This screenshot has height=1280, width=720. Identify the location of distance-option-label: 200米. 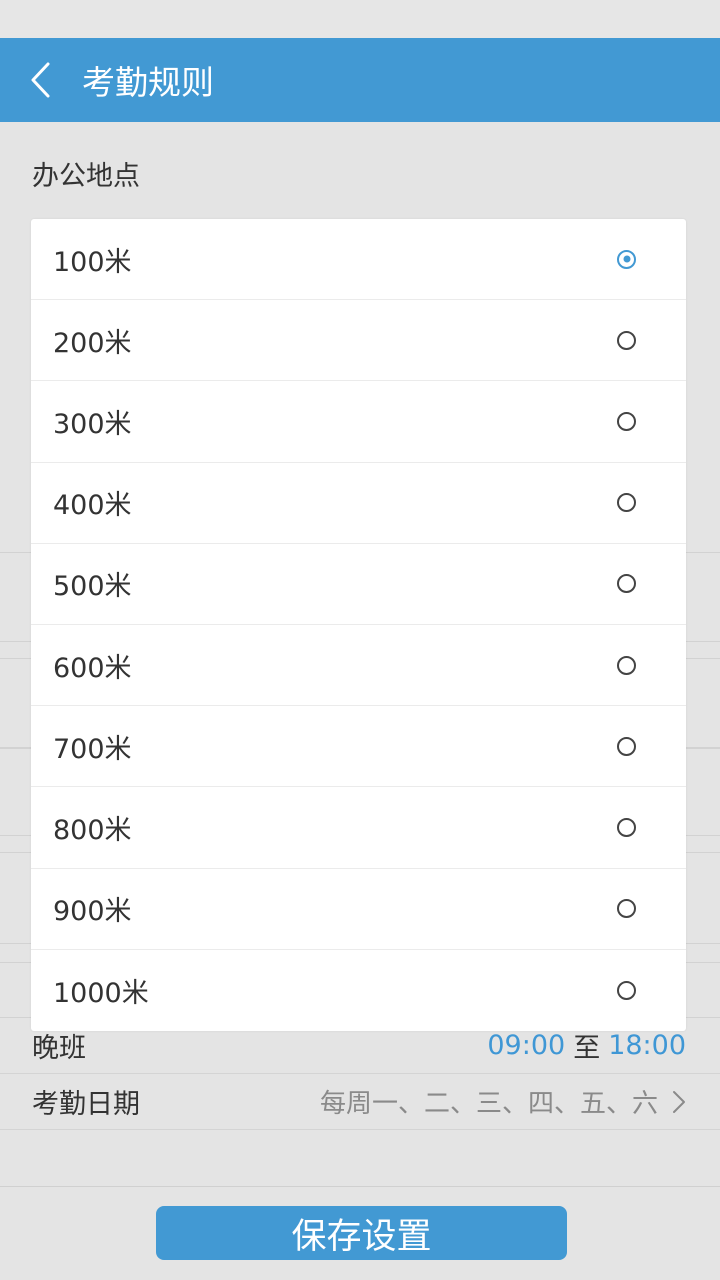
(92, 343).